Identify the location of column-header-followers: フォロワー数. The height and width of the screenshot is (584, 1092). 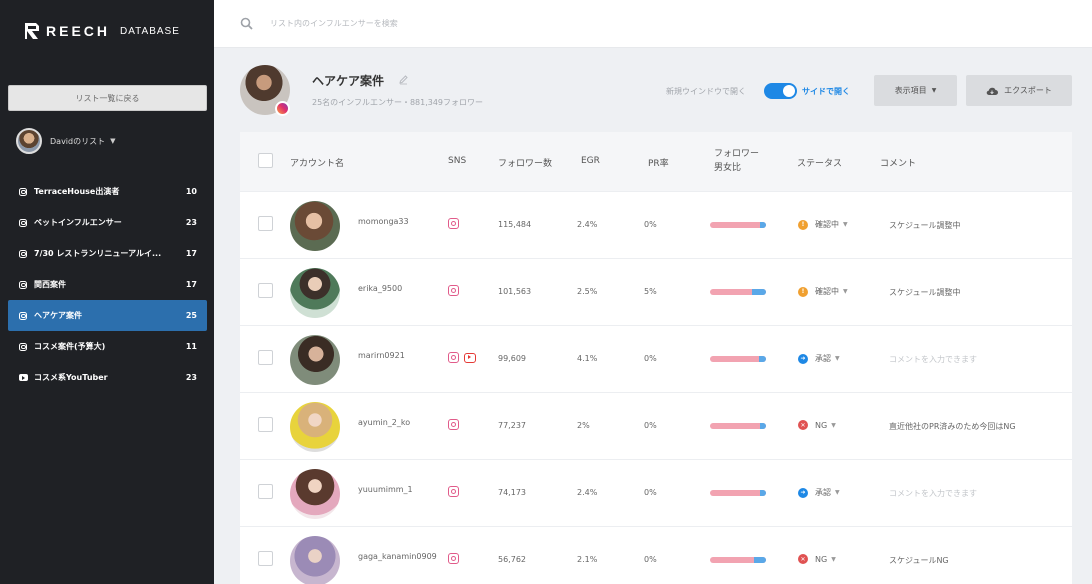
(525, 162).